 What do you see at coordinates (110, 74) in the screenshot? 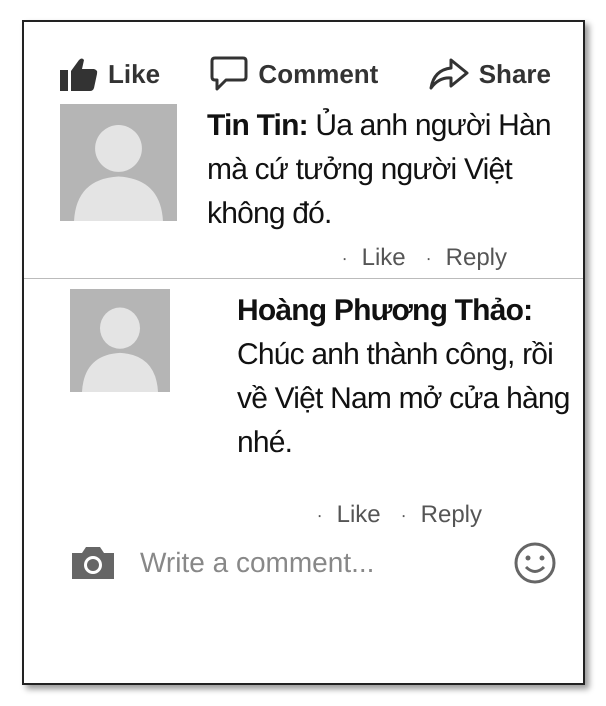
I see `like-button: Like` at bounding box center [110, 74].